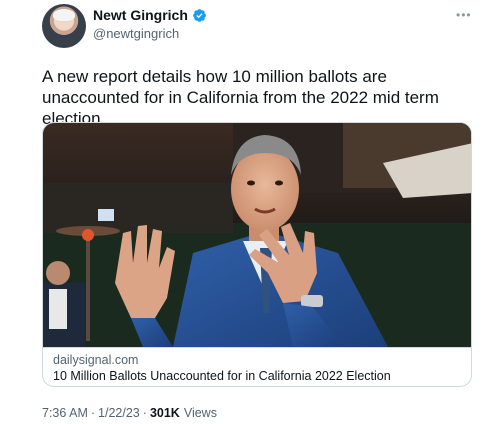  What do you see at coordinates (119, 413) in the screenshot?
I see `tweet-date: 1/22/23` at bounding box center [119, 413].